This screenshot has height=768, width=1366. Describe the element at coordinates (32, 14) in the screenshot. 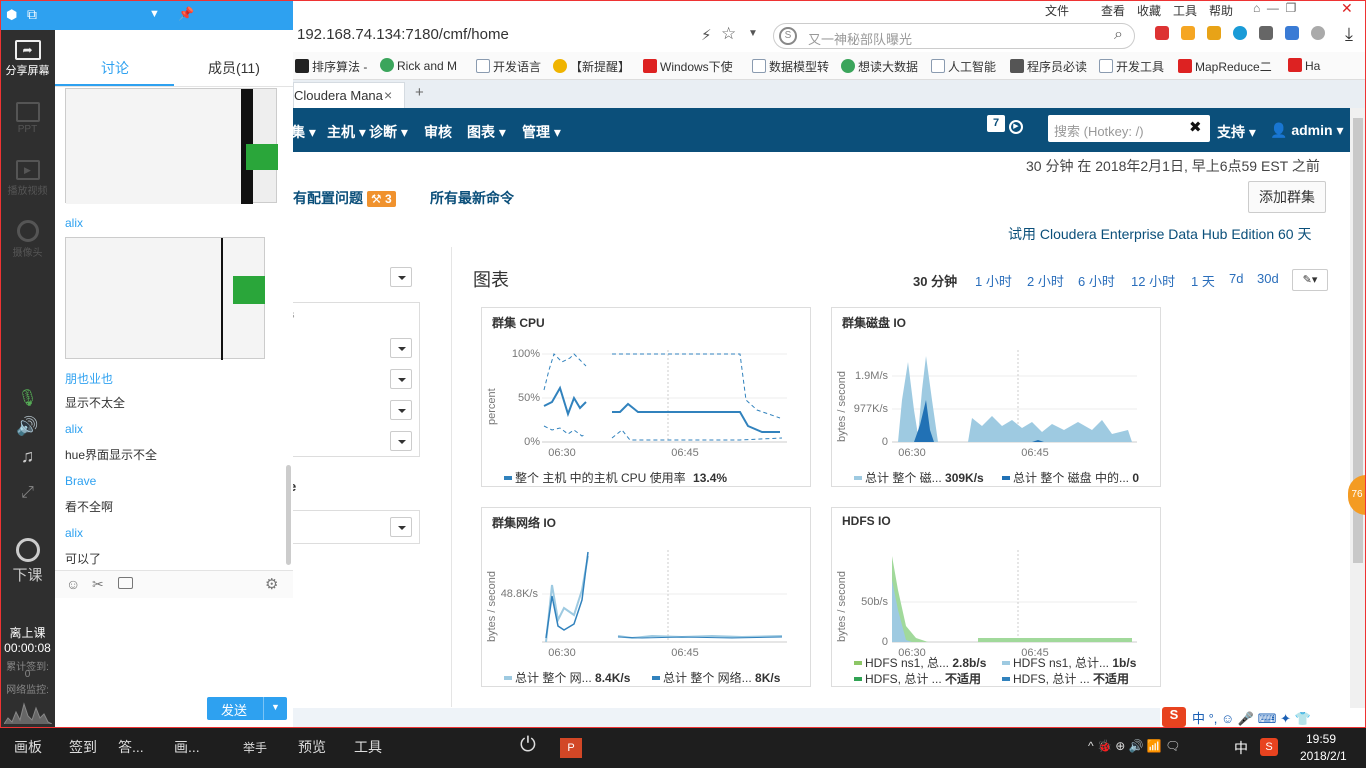

I see `popout-icon: ⧉` at that location.